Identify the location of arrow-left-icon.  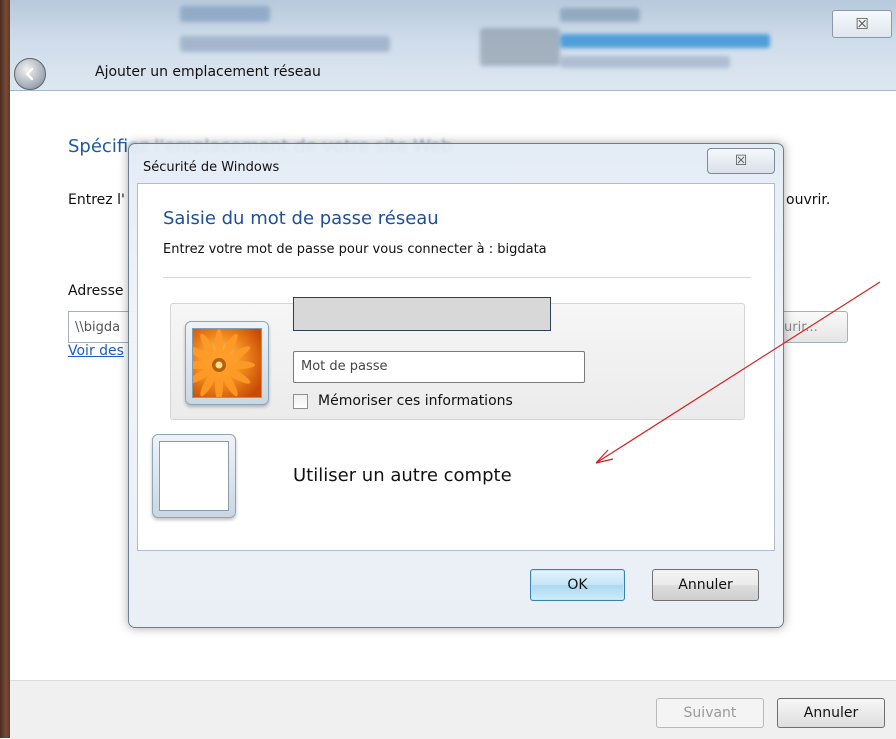
(29, 74).